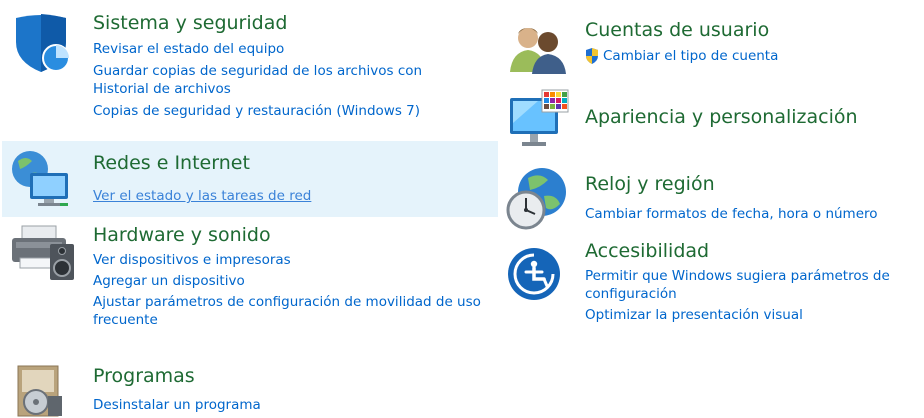 Image resolution: width=924 pixels, height=418 pixels. Describe the element at coordinates (294, 260) in the screenshot. I see `devices-printers-link: Ver dispositivos e impresoras` at that location.